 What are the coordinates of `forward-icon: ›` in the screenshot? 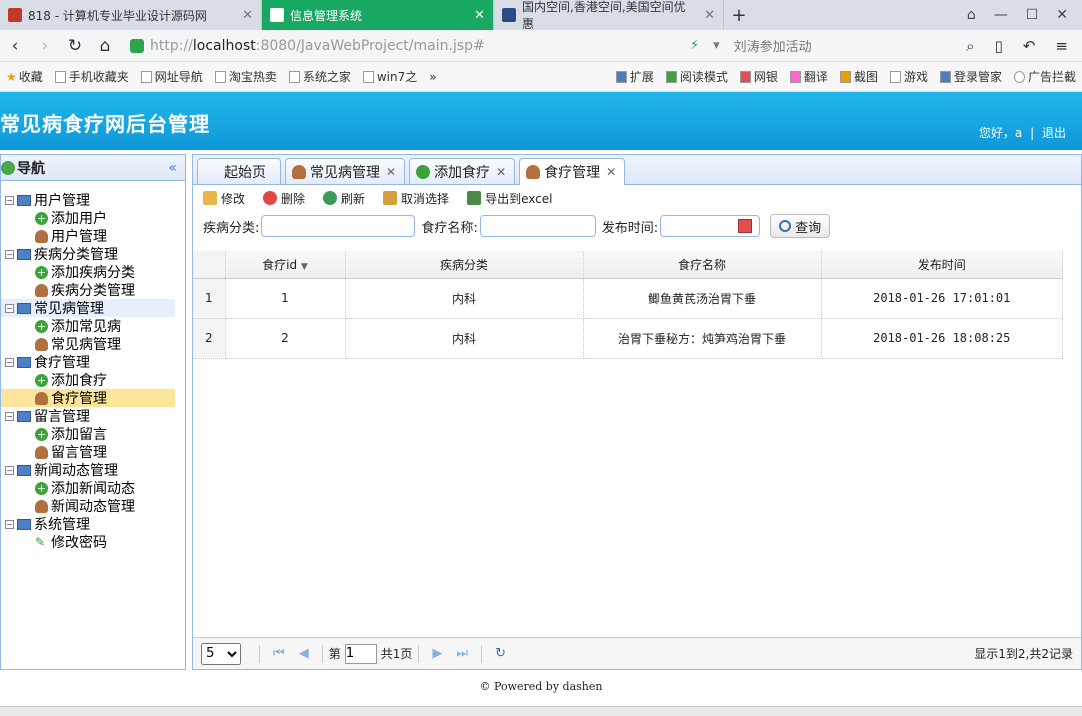 It's located at (45, 46).